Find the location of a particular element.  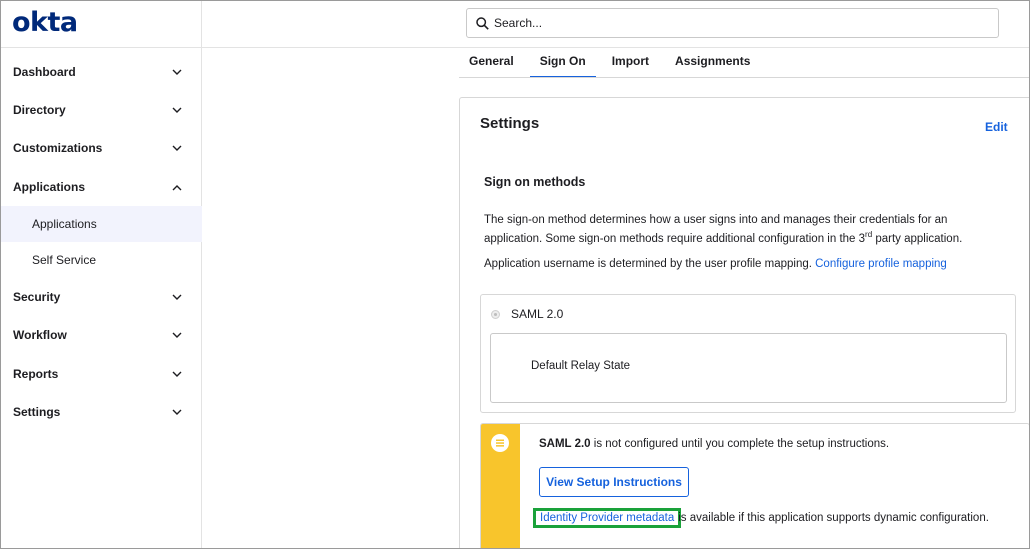

sidebar-item-customizations: Customizations is located at coordinates (101, 148).